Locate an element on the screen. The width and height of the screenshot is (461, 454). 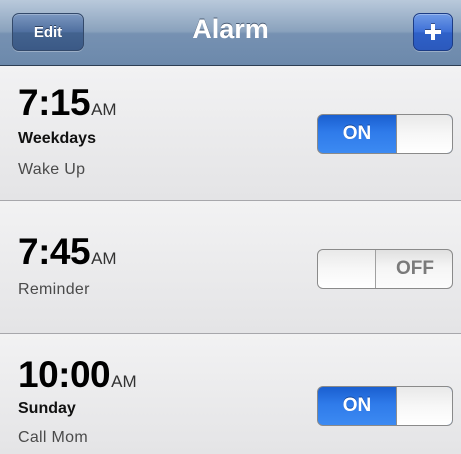
navigation-bar: Edit Alarm is located at coordinates (230, 33).